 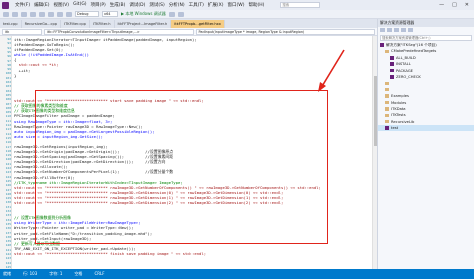 What do you see at coordinates (426, 38) in the screenshot?
I see `solution-search-input: 搜索解决方案资源管理器(Ctrl+;)` at bounding box center [426, 38].